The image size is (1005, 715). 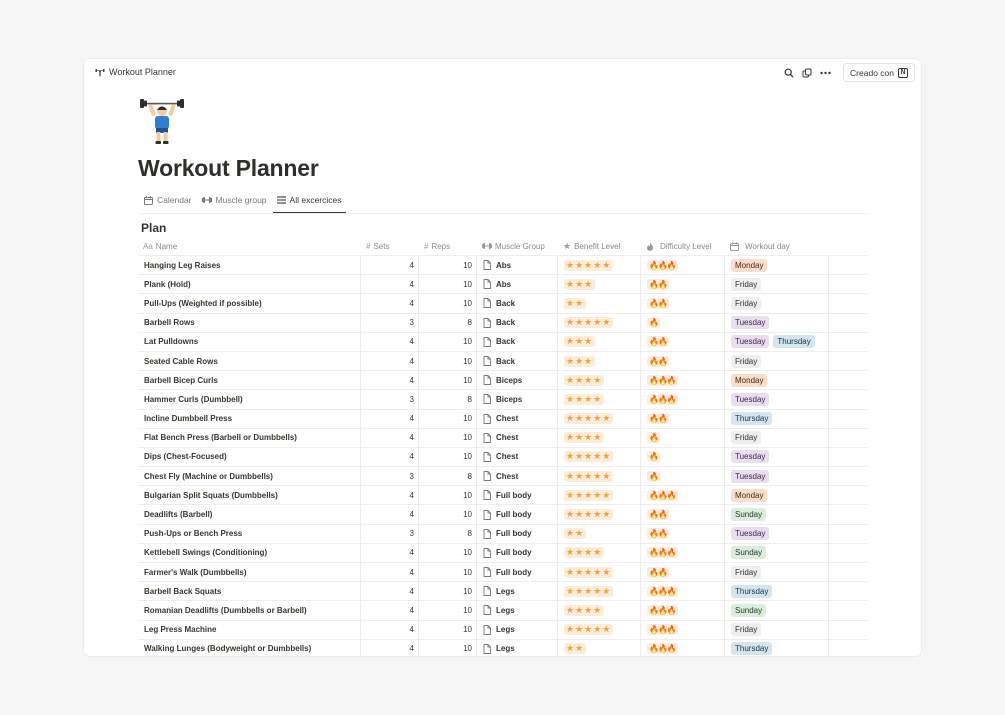 I want to click on column-header-workout-day: Workout day, so click(x=777, y=246).